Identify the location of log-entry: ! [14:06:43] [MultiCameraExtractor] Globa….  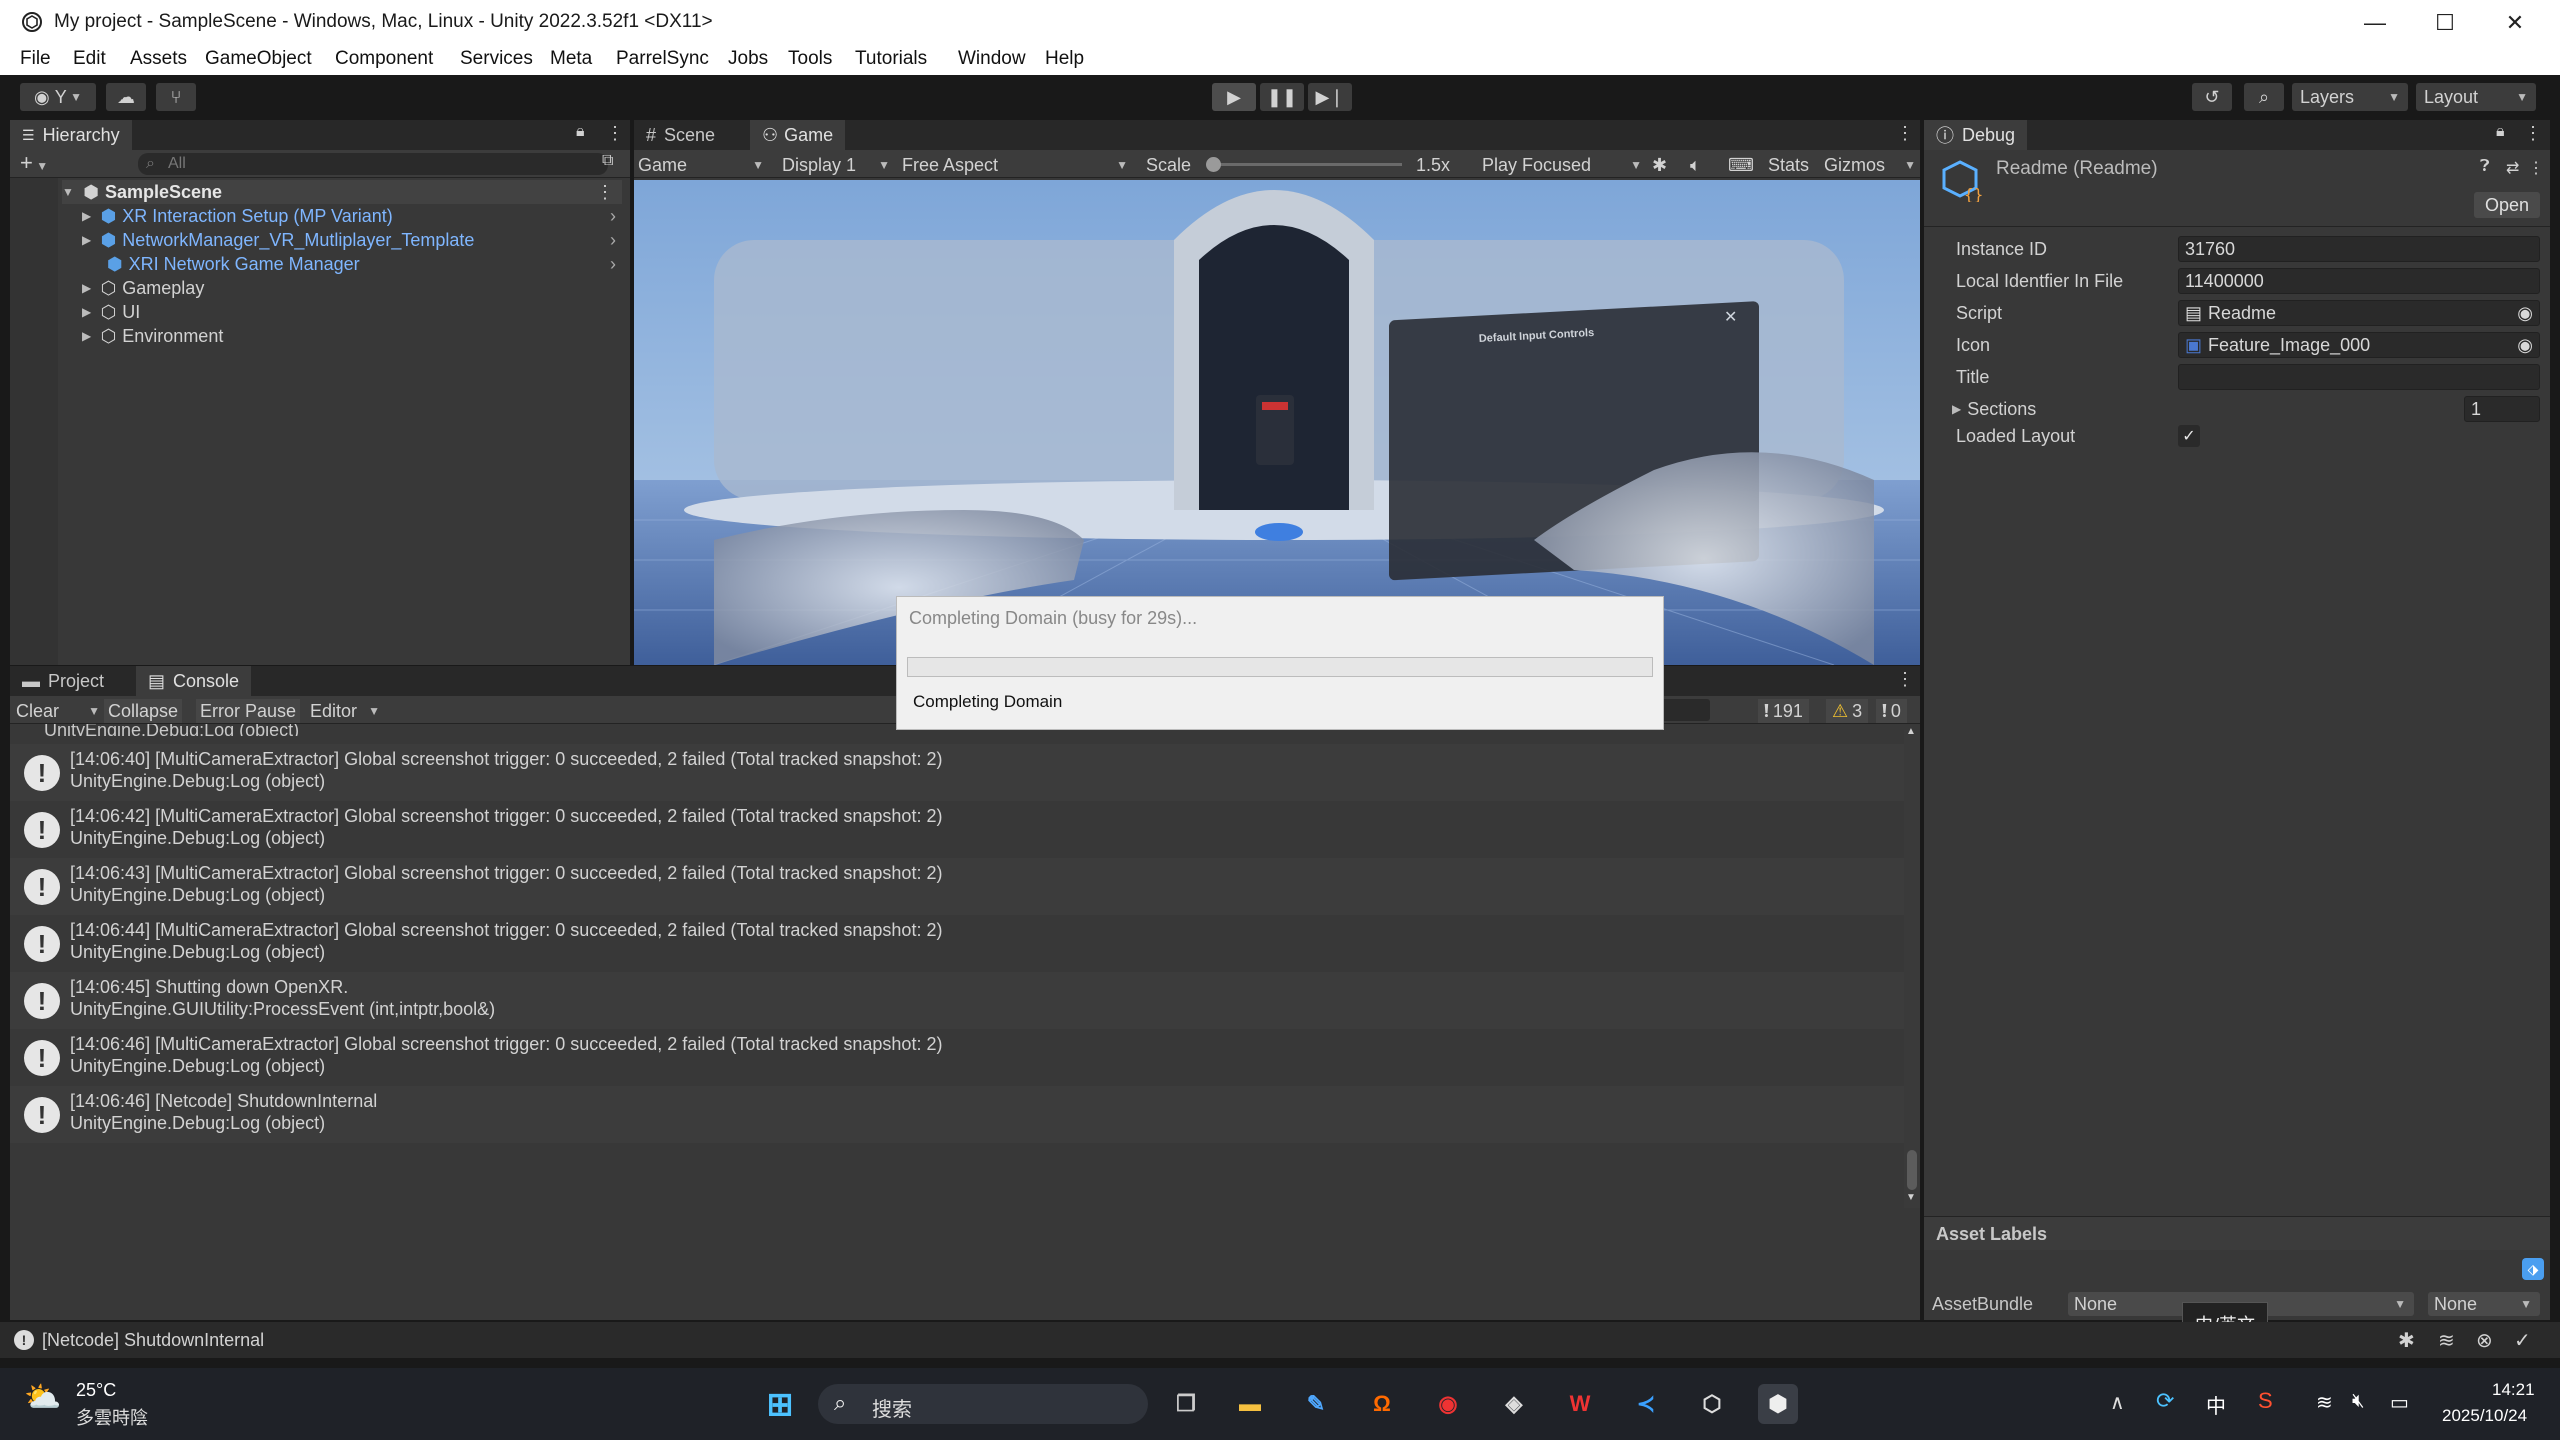
(957, 886).